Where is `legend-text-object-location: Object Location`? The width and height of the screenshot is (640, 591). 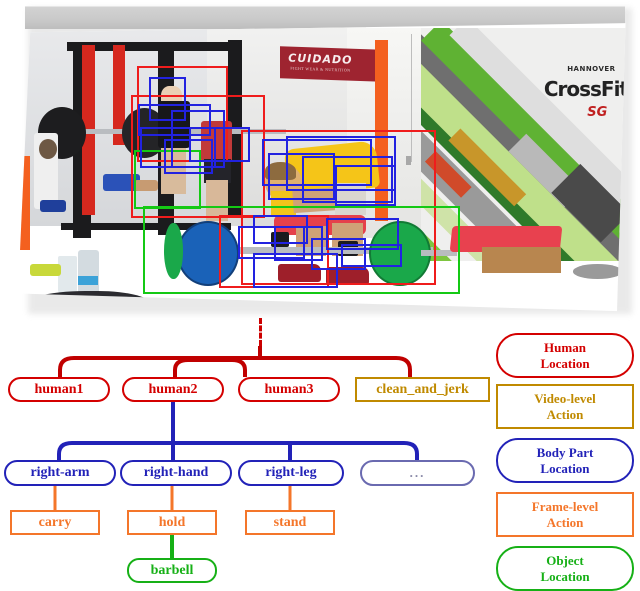
legend-text-object-location: Object Location is located at coordinates (565, 568).